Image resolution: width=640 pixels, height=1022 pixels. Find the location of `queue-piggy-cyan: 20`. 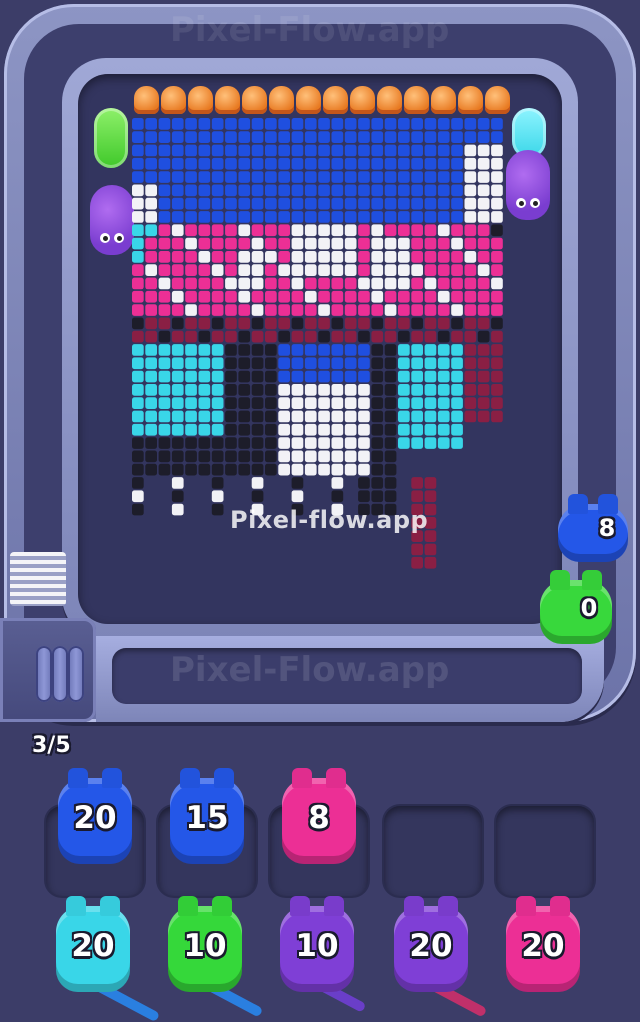

queue-piggy-cyan: 20 is located at coordinates (93, 949).